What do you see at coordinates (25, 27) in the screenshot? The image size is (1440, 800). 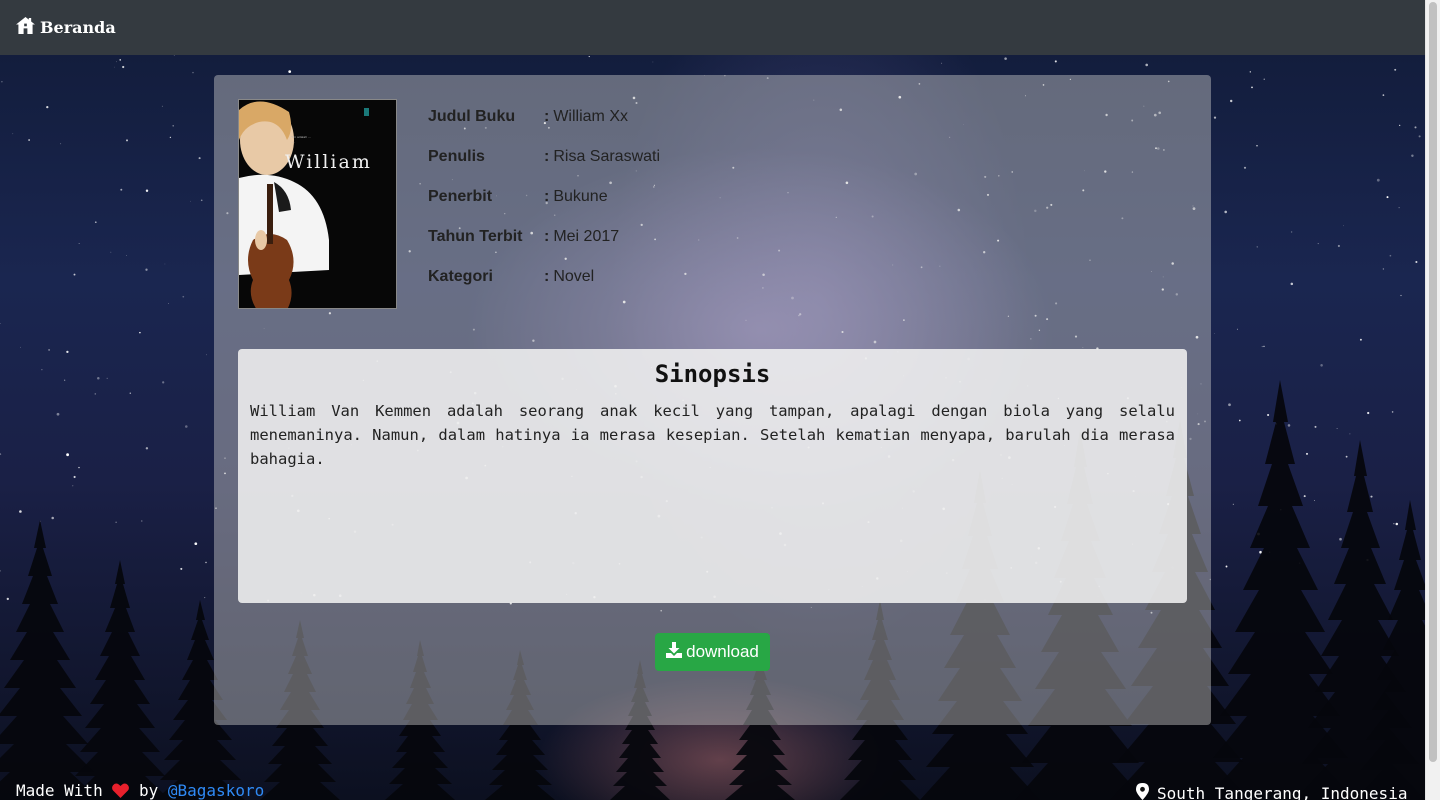 I see `home-icon` at bounding box center [25, 27].